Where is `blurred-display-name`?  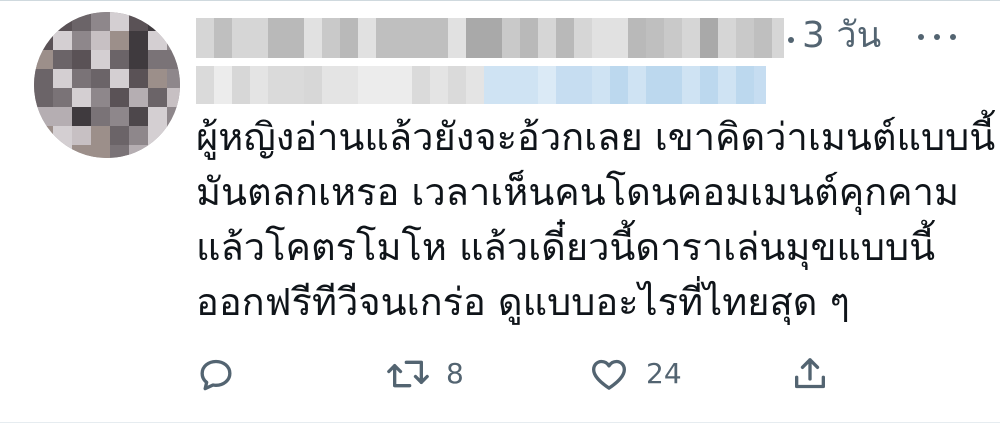
blurred-display-name is located at coordinates (490, 38).